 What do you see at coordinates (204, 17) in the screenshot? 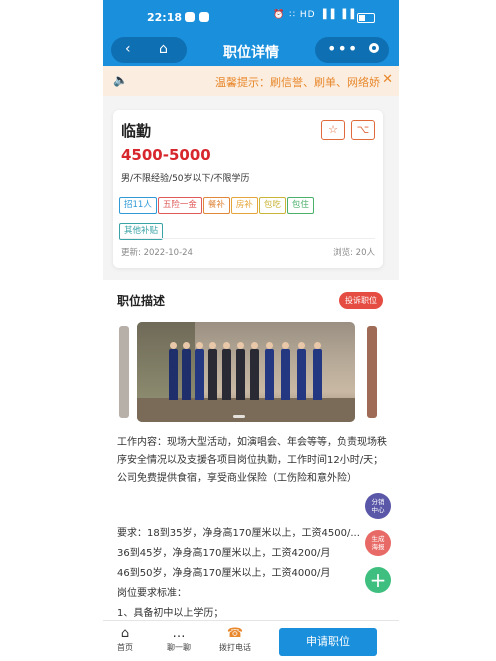
I see `app-notification-icon` at bounding box center [204, 17].